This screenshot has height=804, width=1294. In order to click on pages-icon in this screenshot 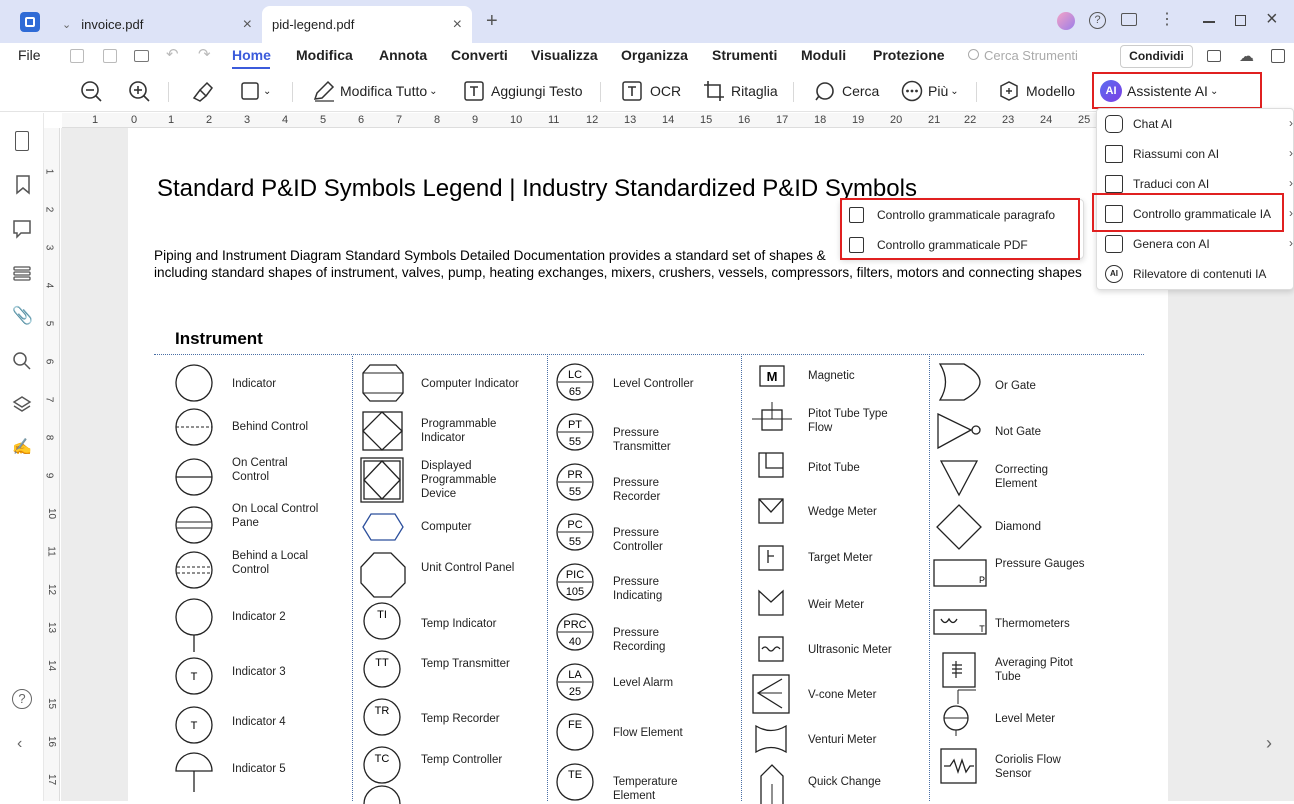, I will do `click(22, 141)`.